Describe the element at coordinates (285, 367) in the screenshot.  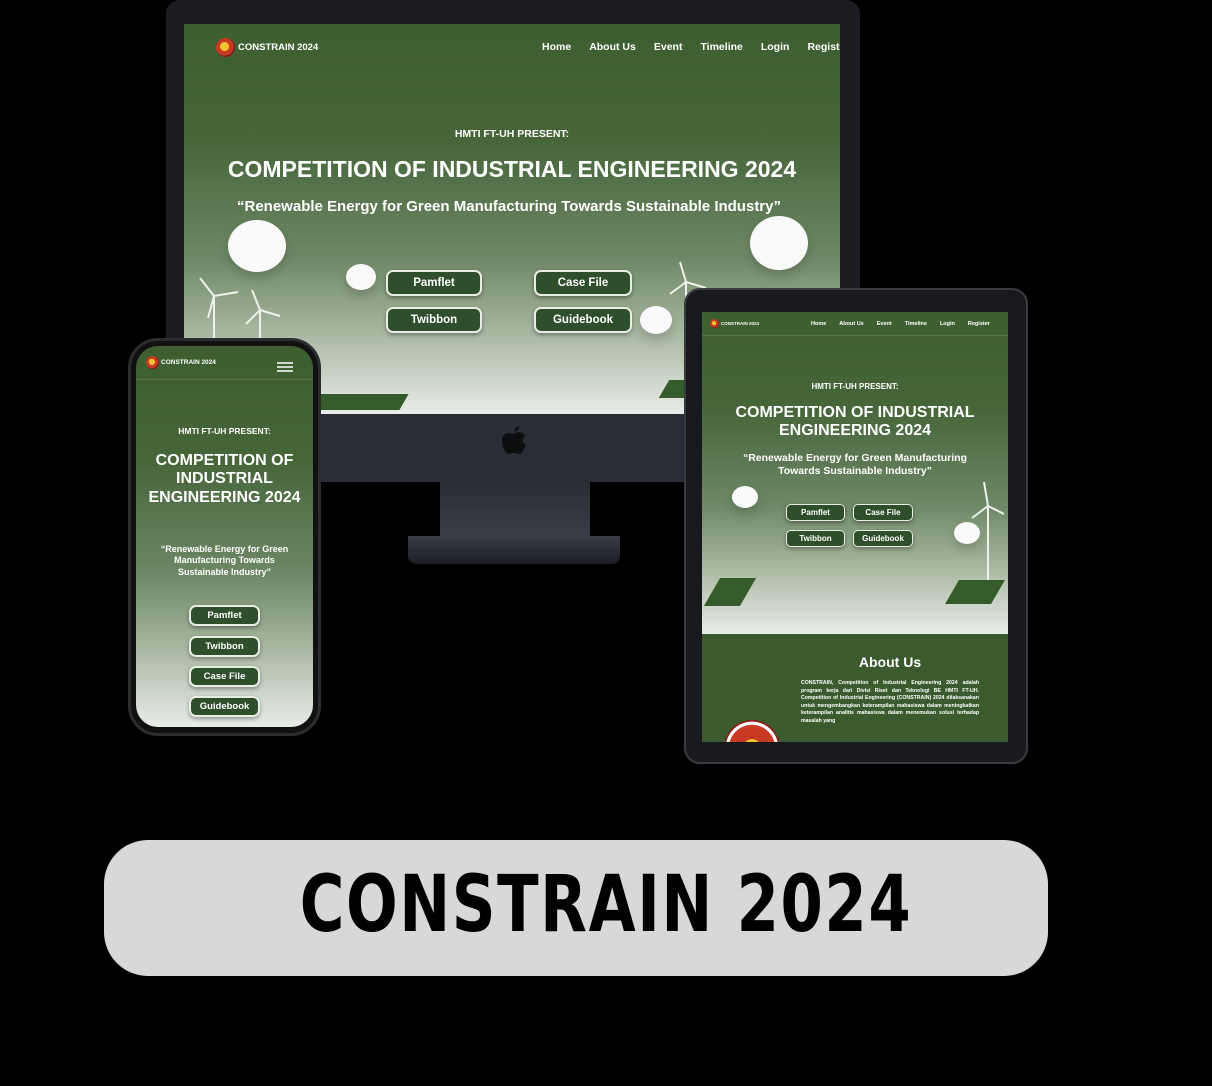
I see `hamburger-menu-icon` at that location.